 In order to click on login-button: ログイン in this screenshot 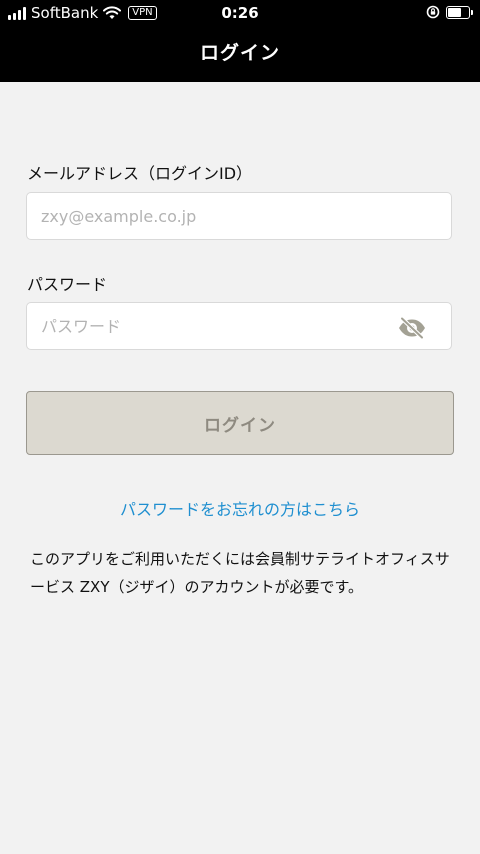, I will do `click(240, 423)`.